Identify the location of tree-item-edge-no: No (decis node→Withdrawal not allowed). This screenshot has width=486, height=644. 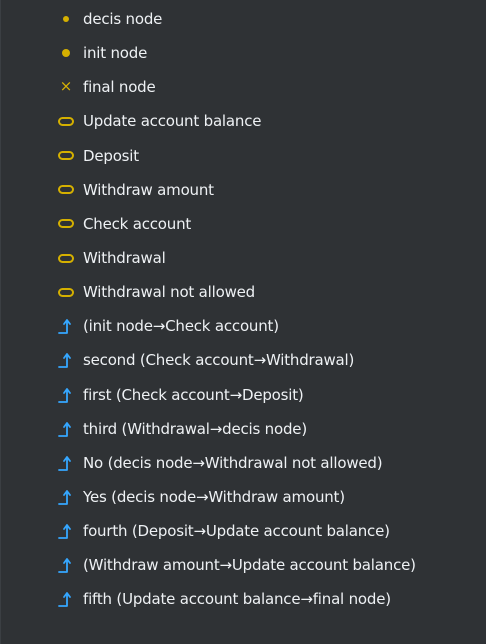
(243, 463).